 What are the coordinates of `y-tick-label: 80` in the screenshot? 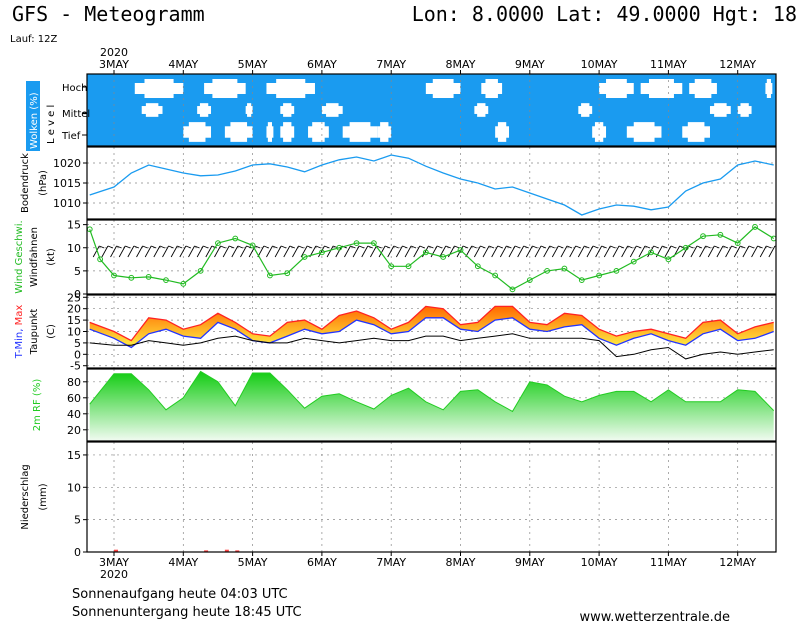 It's located at (74, 382).